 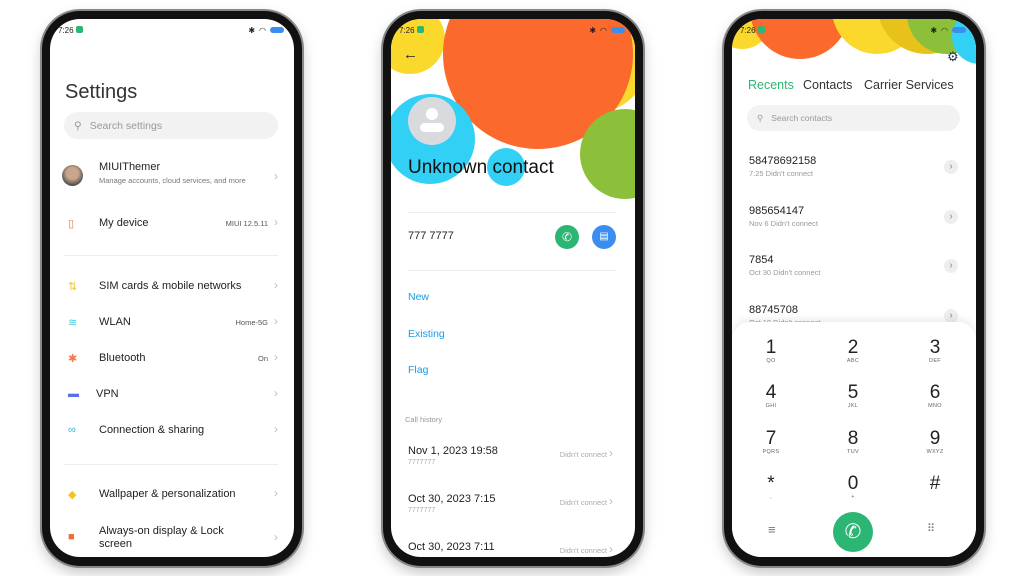 I want to click on key-digit: 2, so click(x=853, y=347).